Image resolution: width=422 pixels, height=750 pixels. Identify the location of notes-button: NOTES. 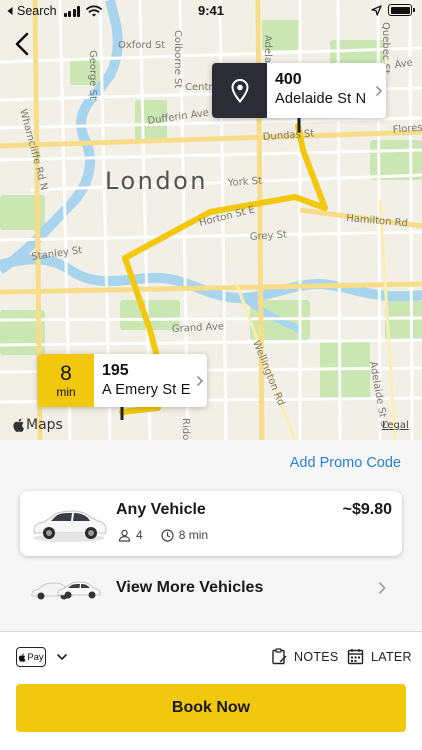
(305, 656).